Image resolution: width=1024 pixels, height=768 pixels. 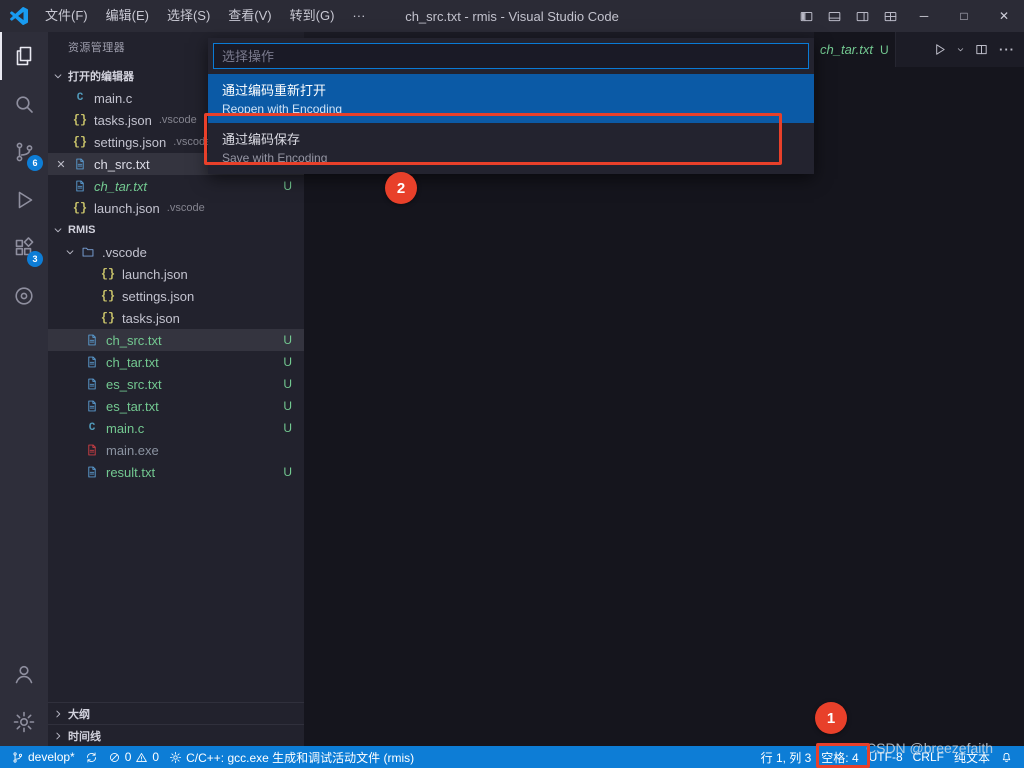 I want to click on menu-edit: 编辑(E), so click(x=127, y=16).